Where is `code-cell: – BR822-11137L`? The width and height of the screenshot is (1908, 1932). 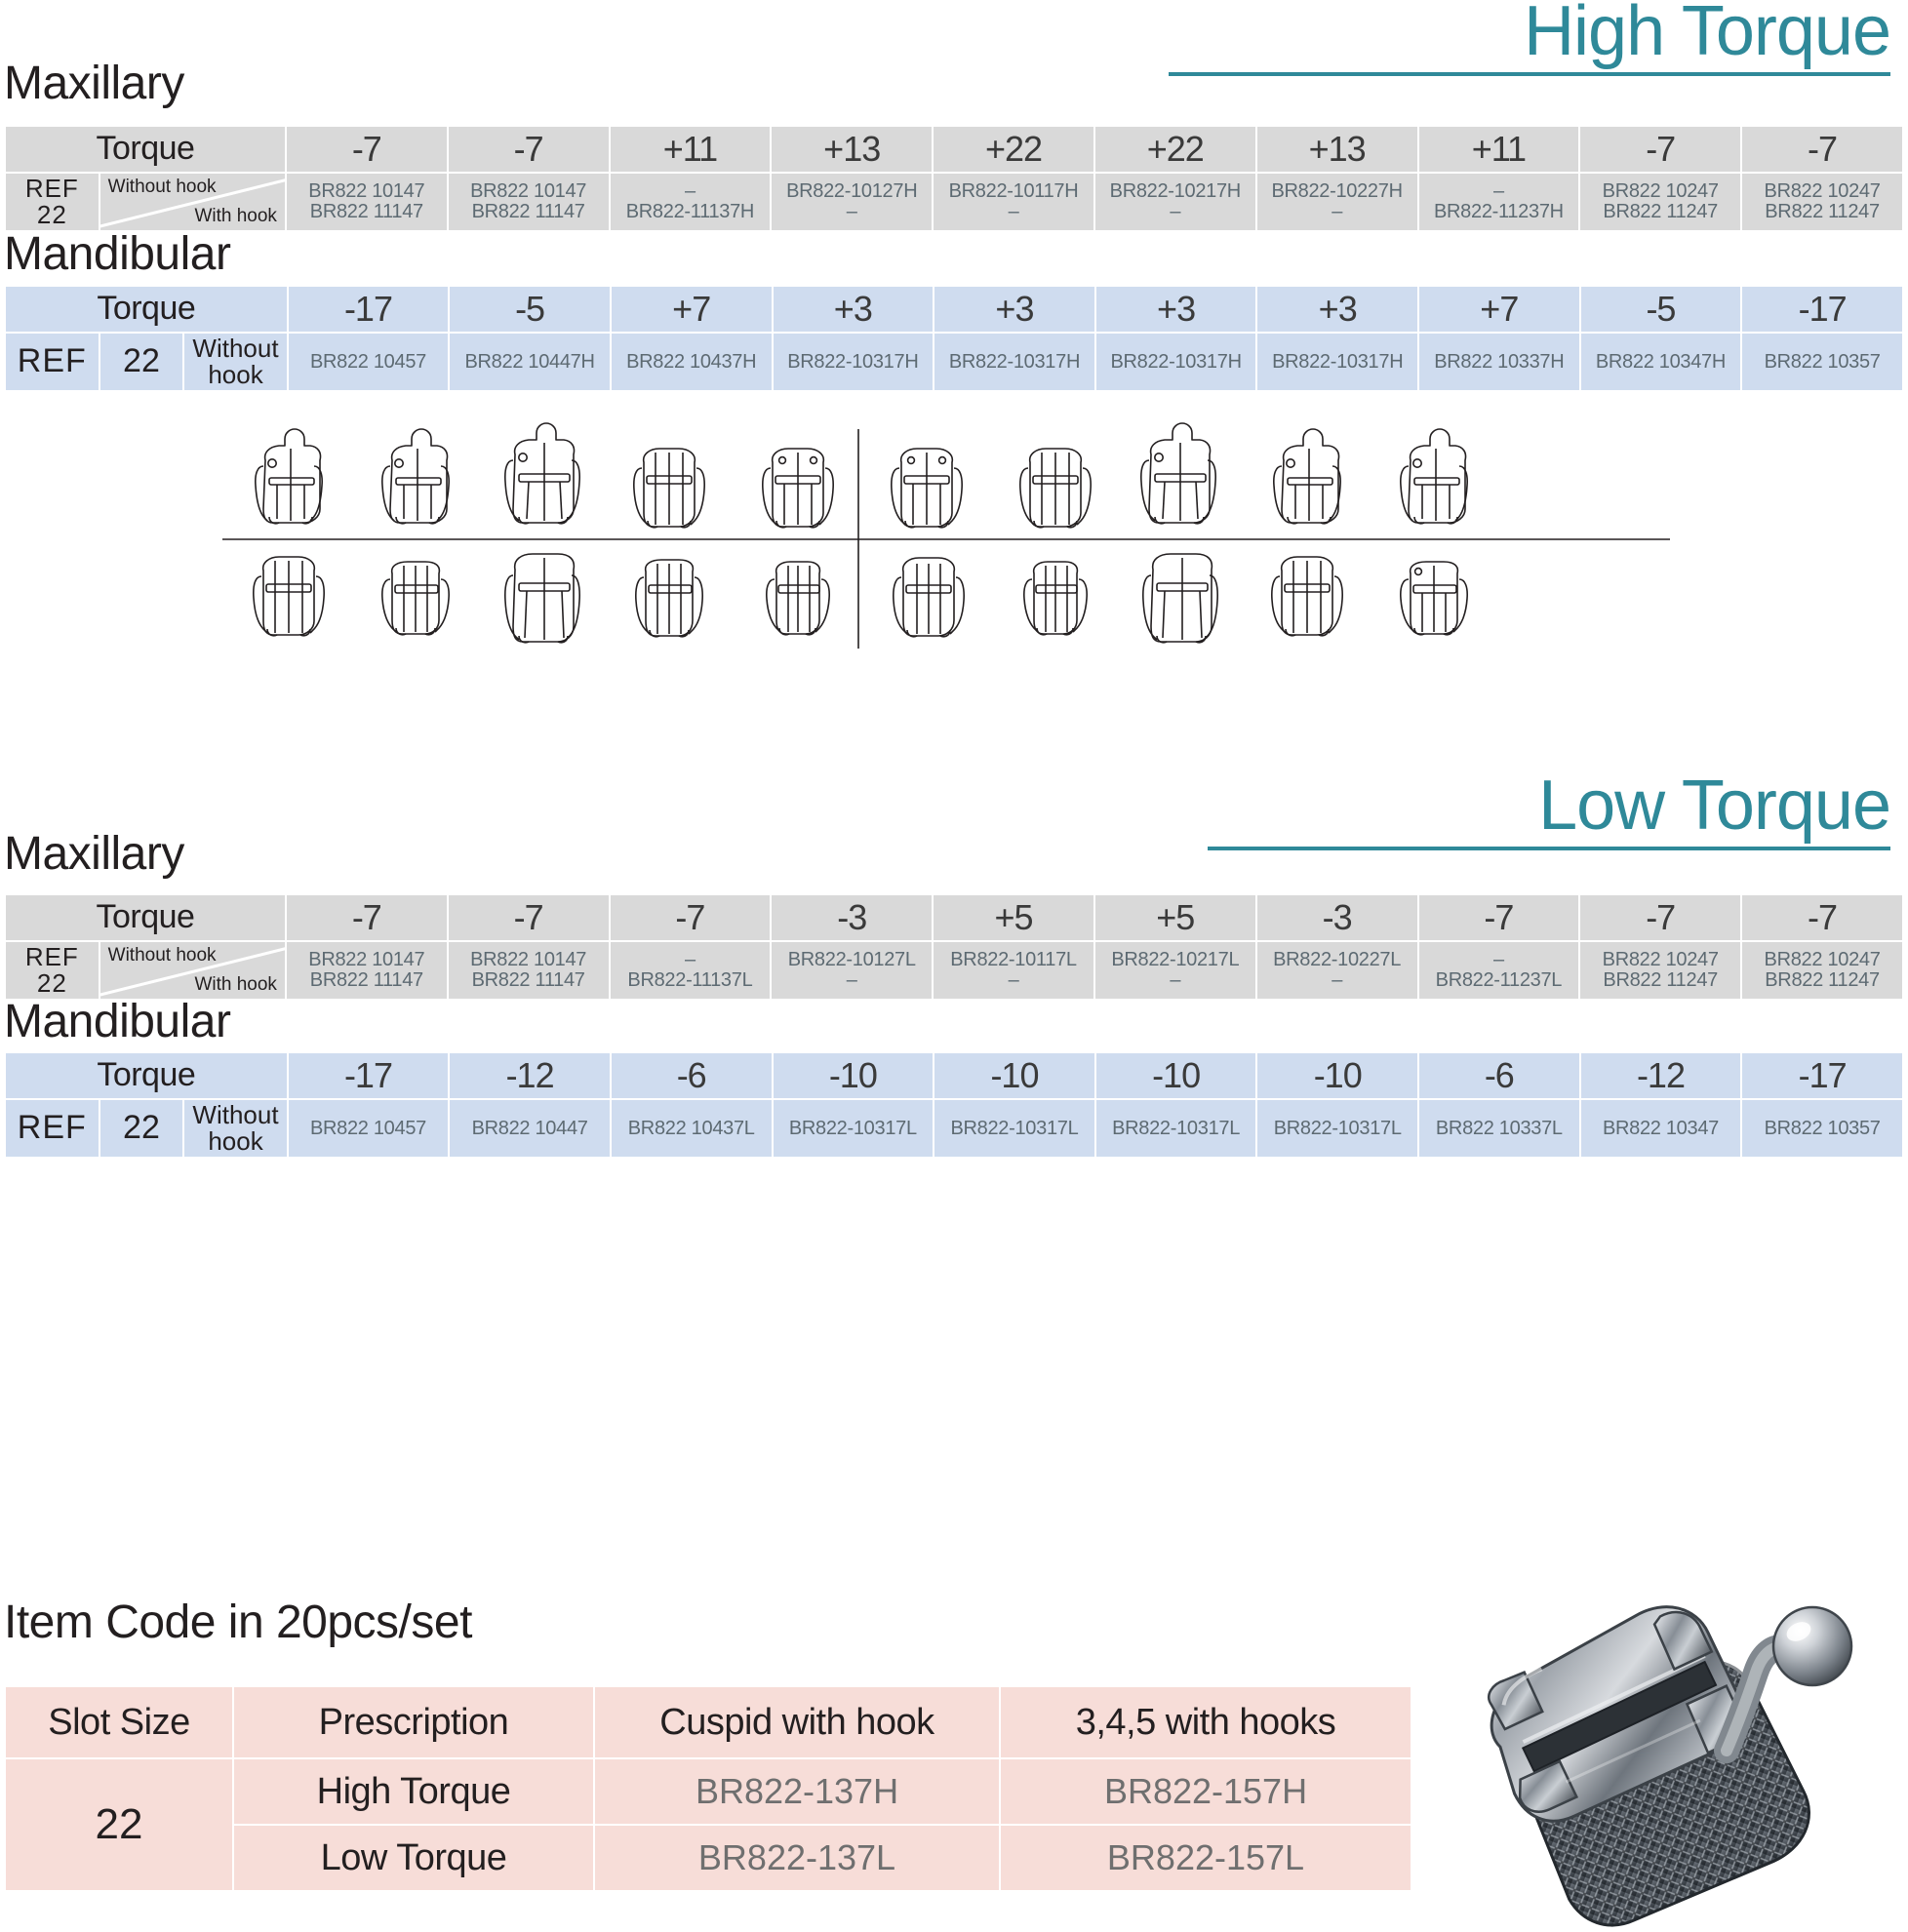
code-cell: – BR822-11137L is located at coordinates (691, 970).